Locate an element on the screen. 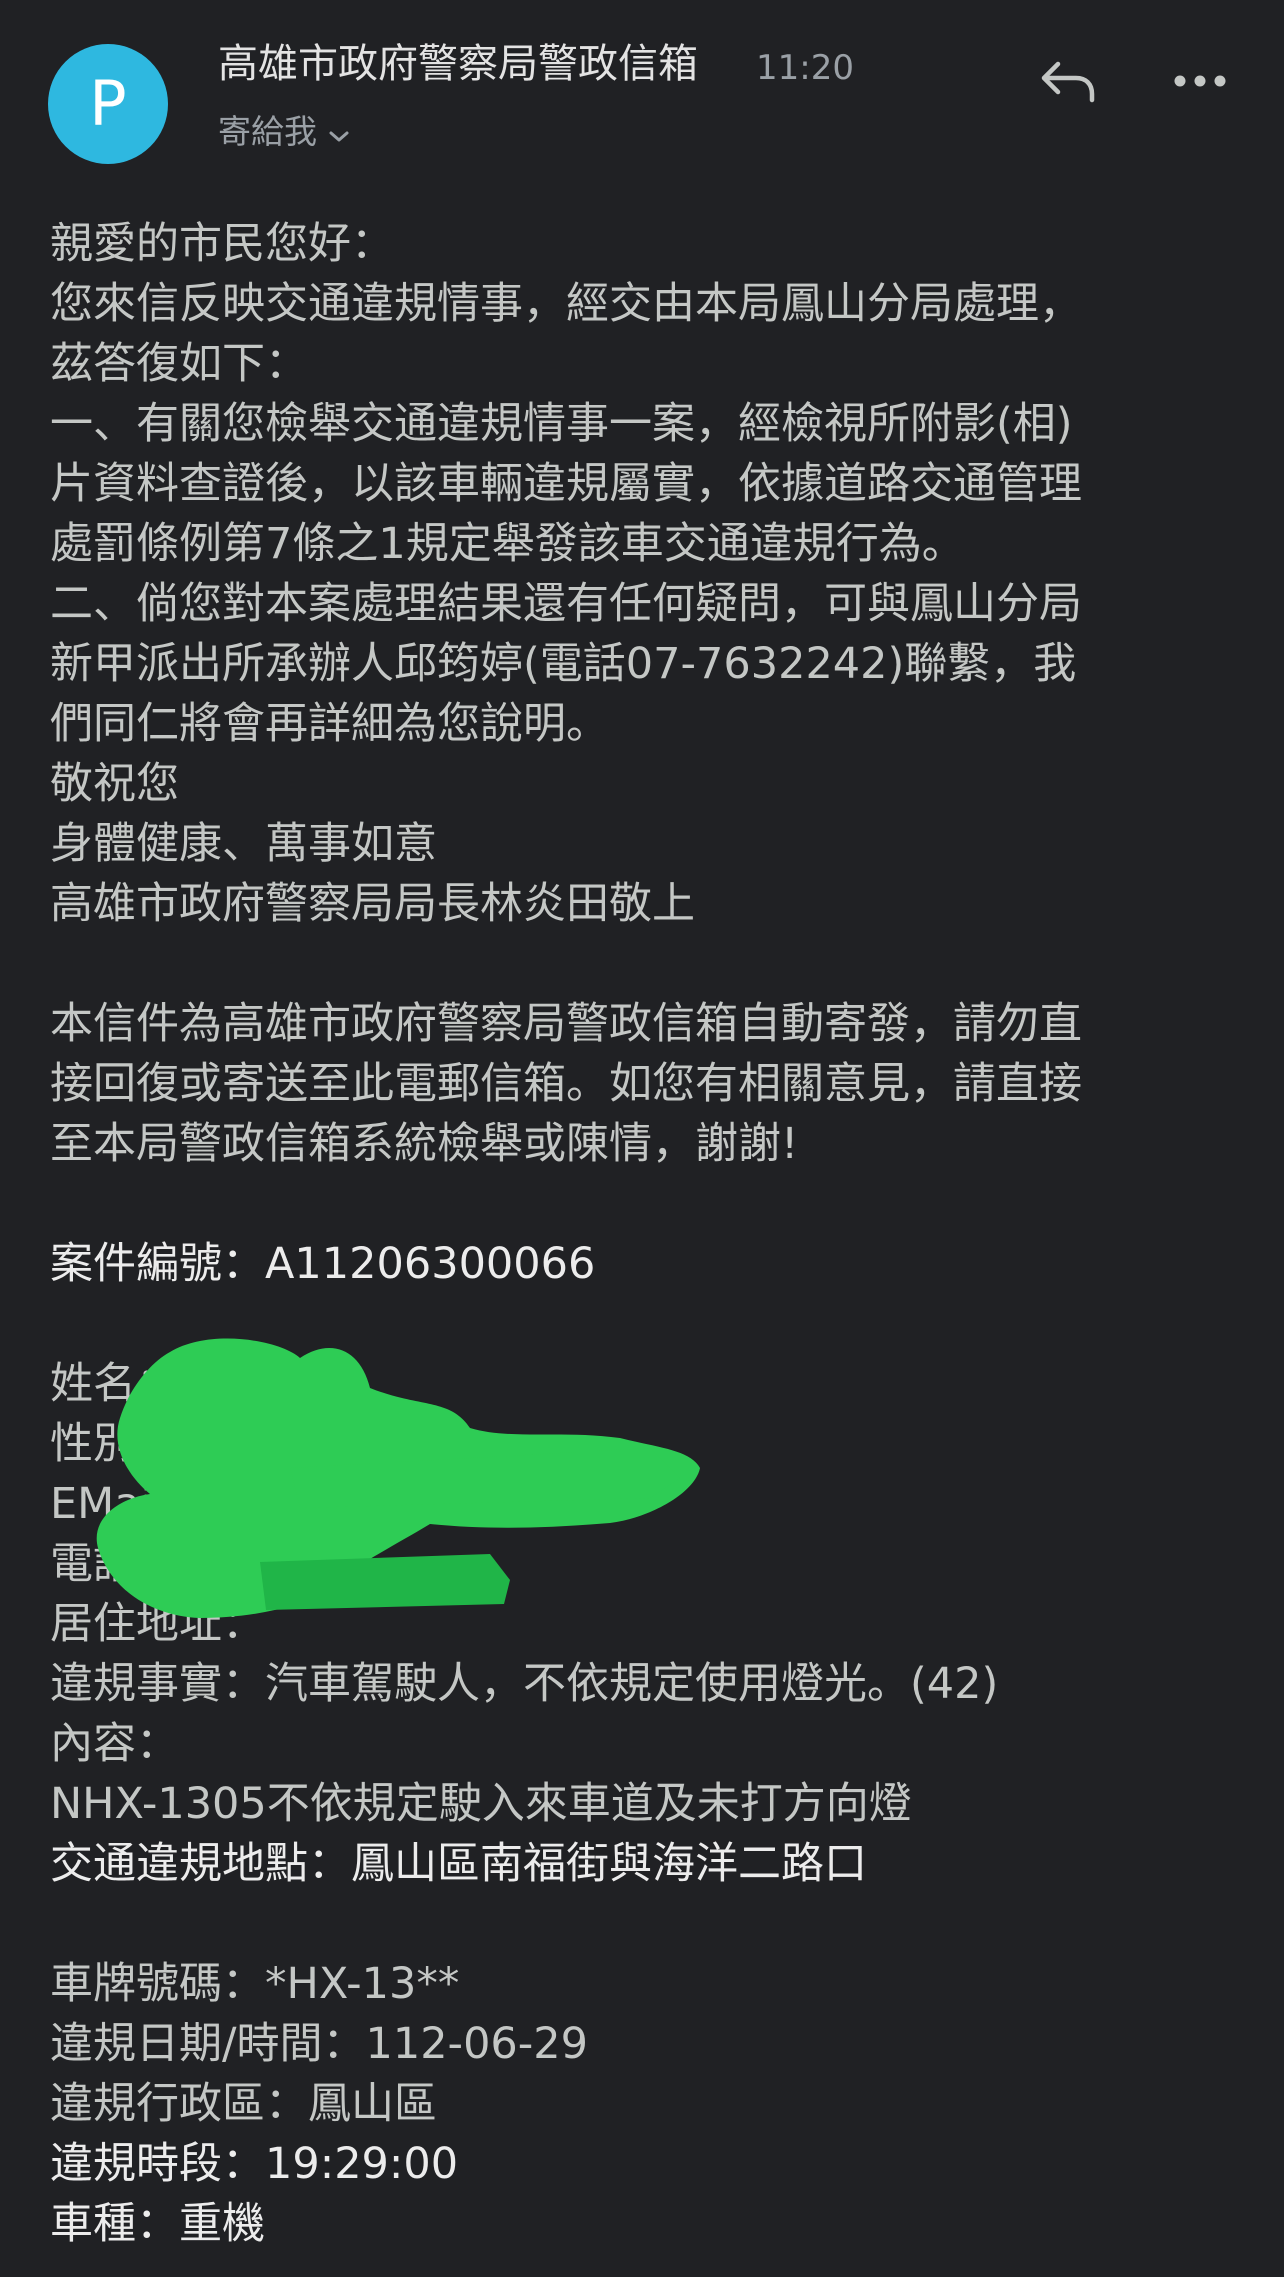 The image size is (1284, 2277). email-header: P 高雄市政府警察局警政信箱 11:20 寄給我 is located at coordinates (642, 95).